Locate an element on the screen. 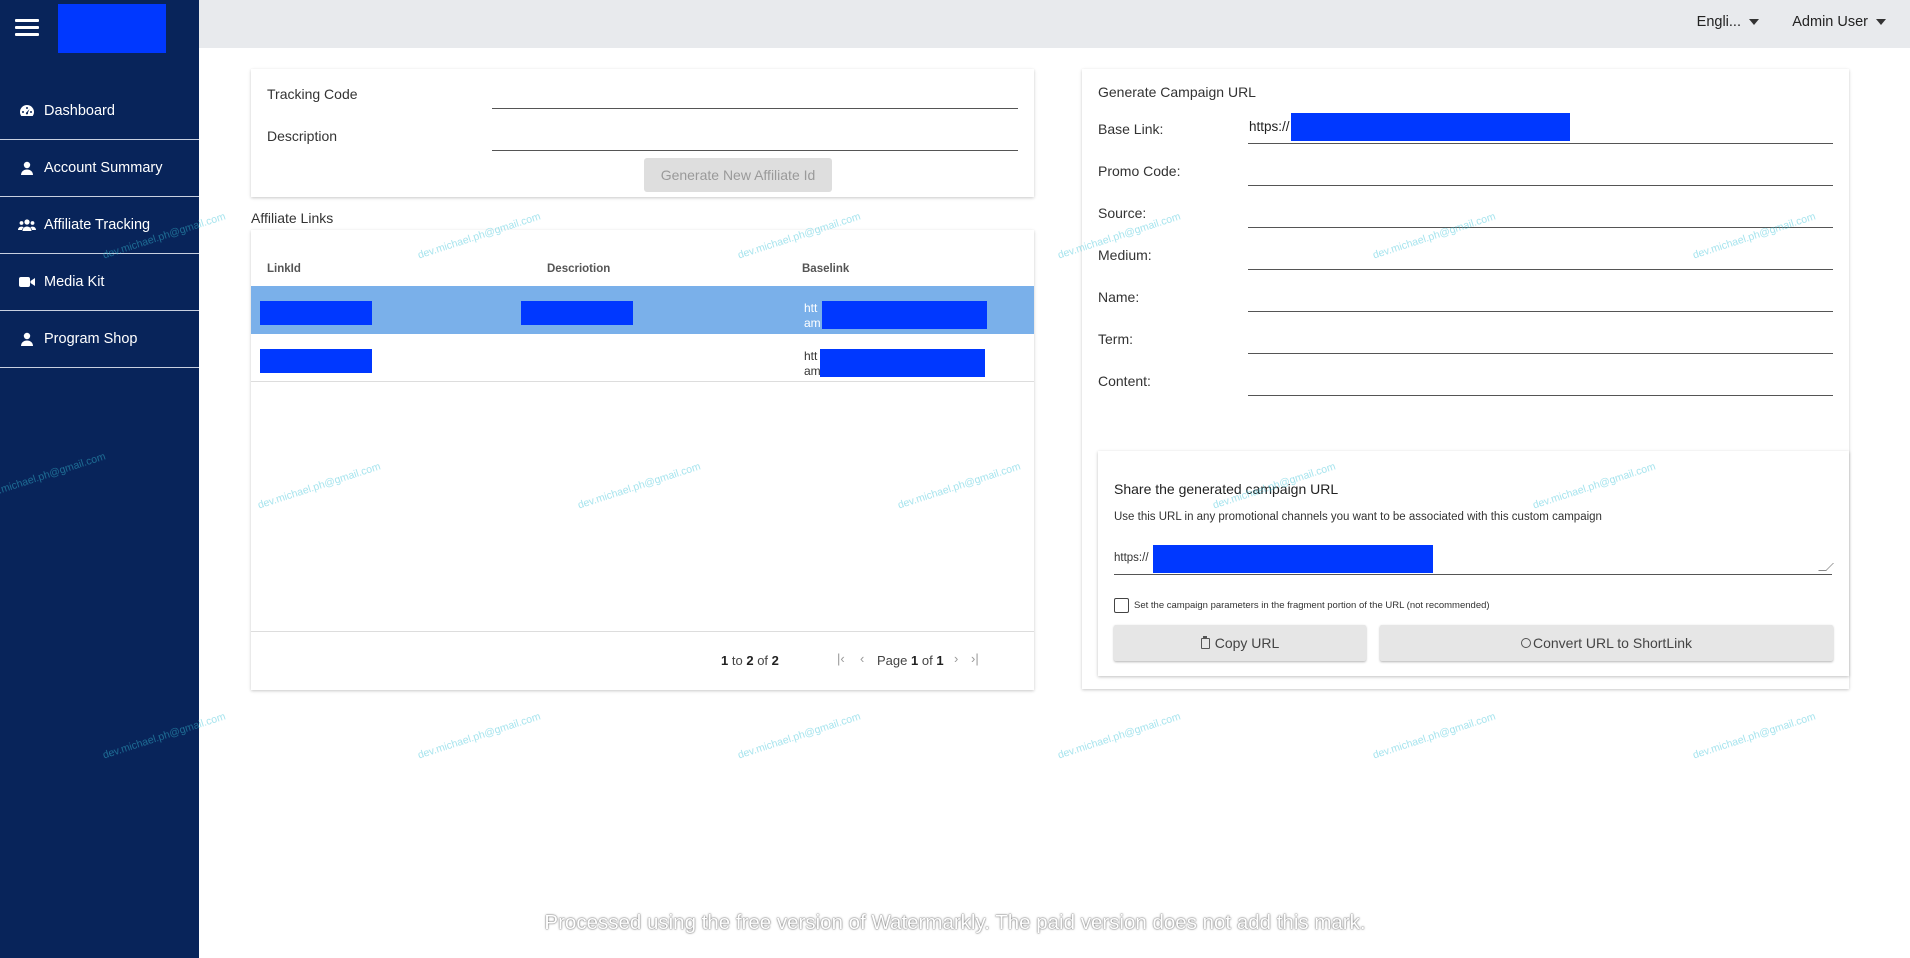  sidebar-item-label: Account Summary is located at coordinates (103, 168).